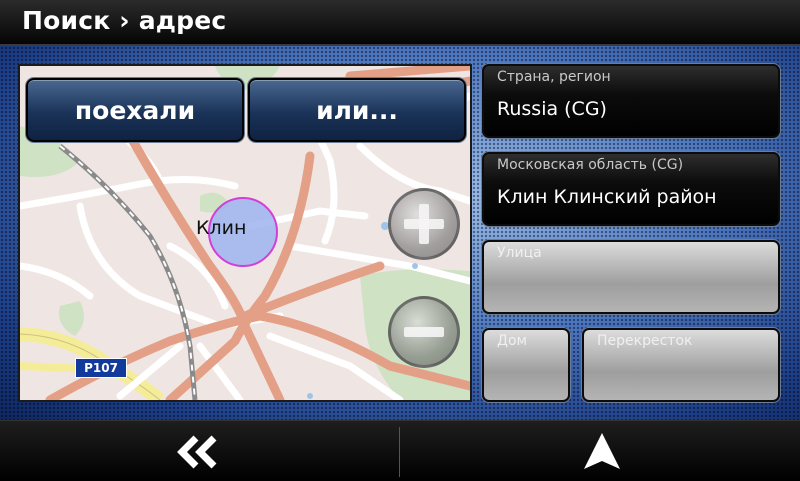  I want to click on street-field: Улица, so click(631, 277).